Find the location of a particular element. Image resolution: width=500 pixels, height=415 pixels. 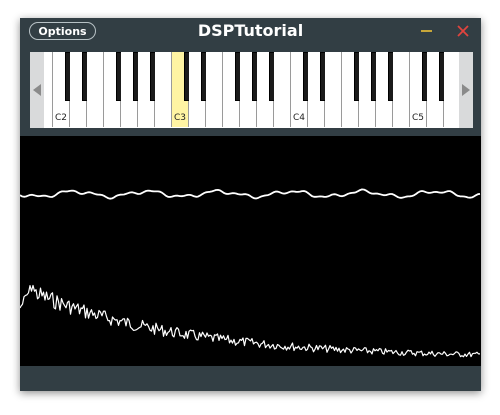

keyboard-scroll-left-button is located at coordinates (37, 90).